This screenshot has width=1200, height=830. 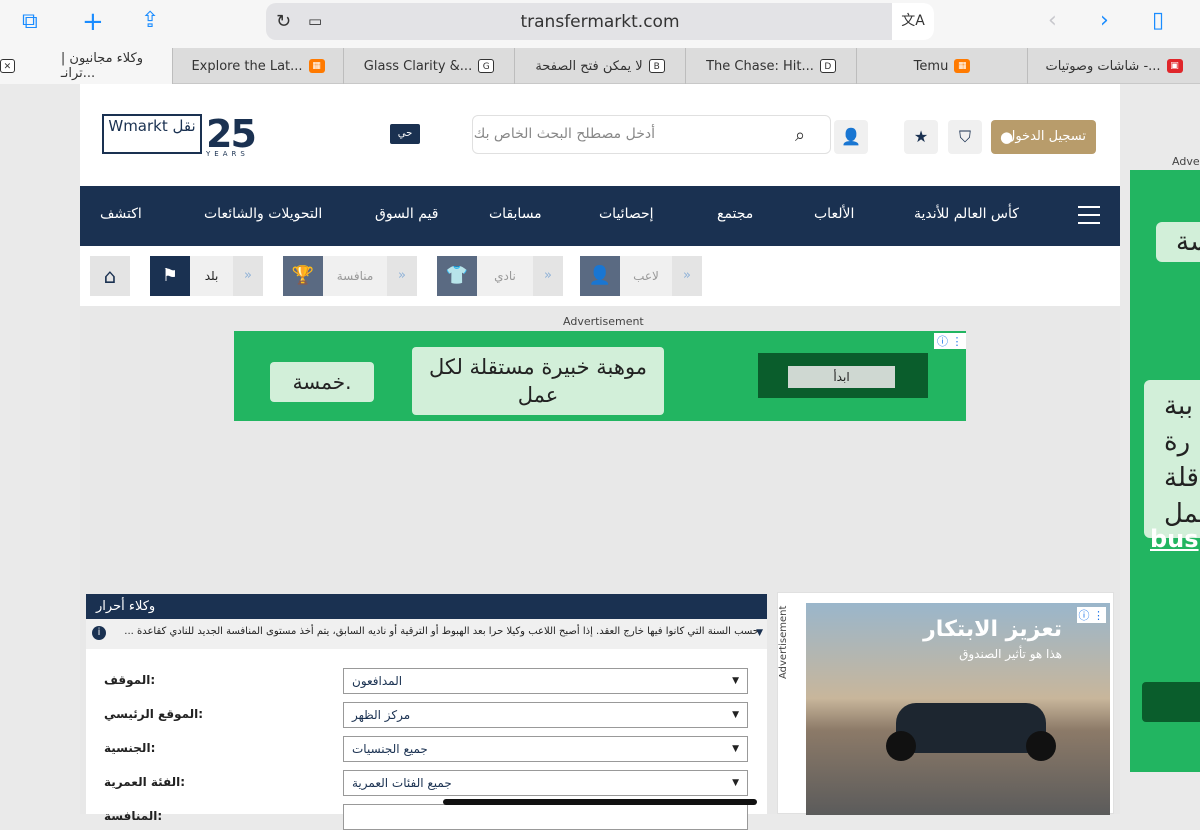 I want to click on country-quick-search: ⚑ بلد », so click(x=206, y=276).